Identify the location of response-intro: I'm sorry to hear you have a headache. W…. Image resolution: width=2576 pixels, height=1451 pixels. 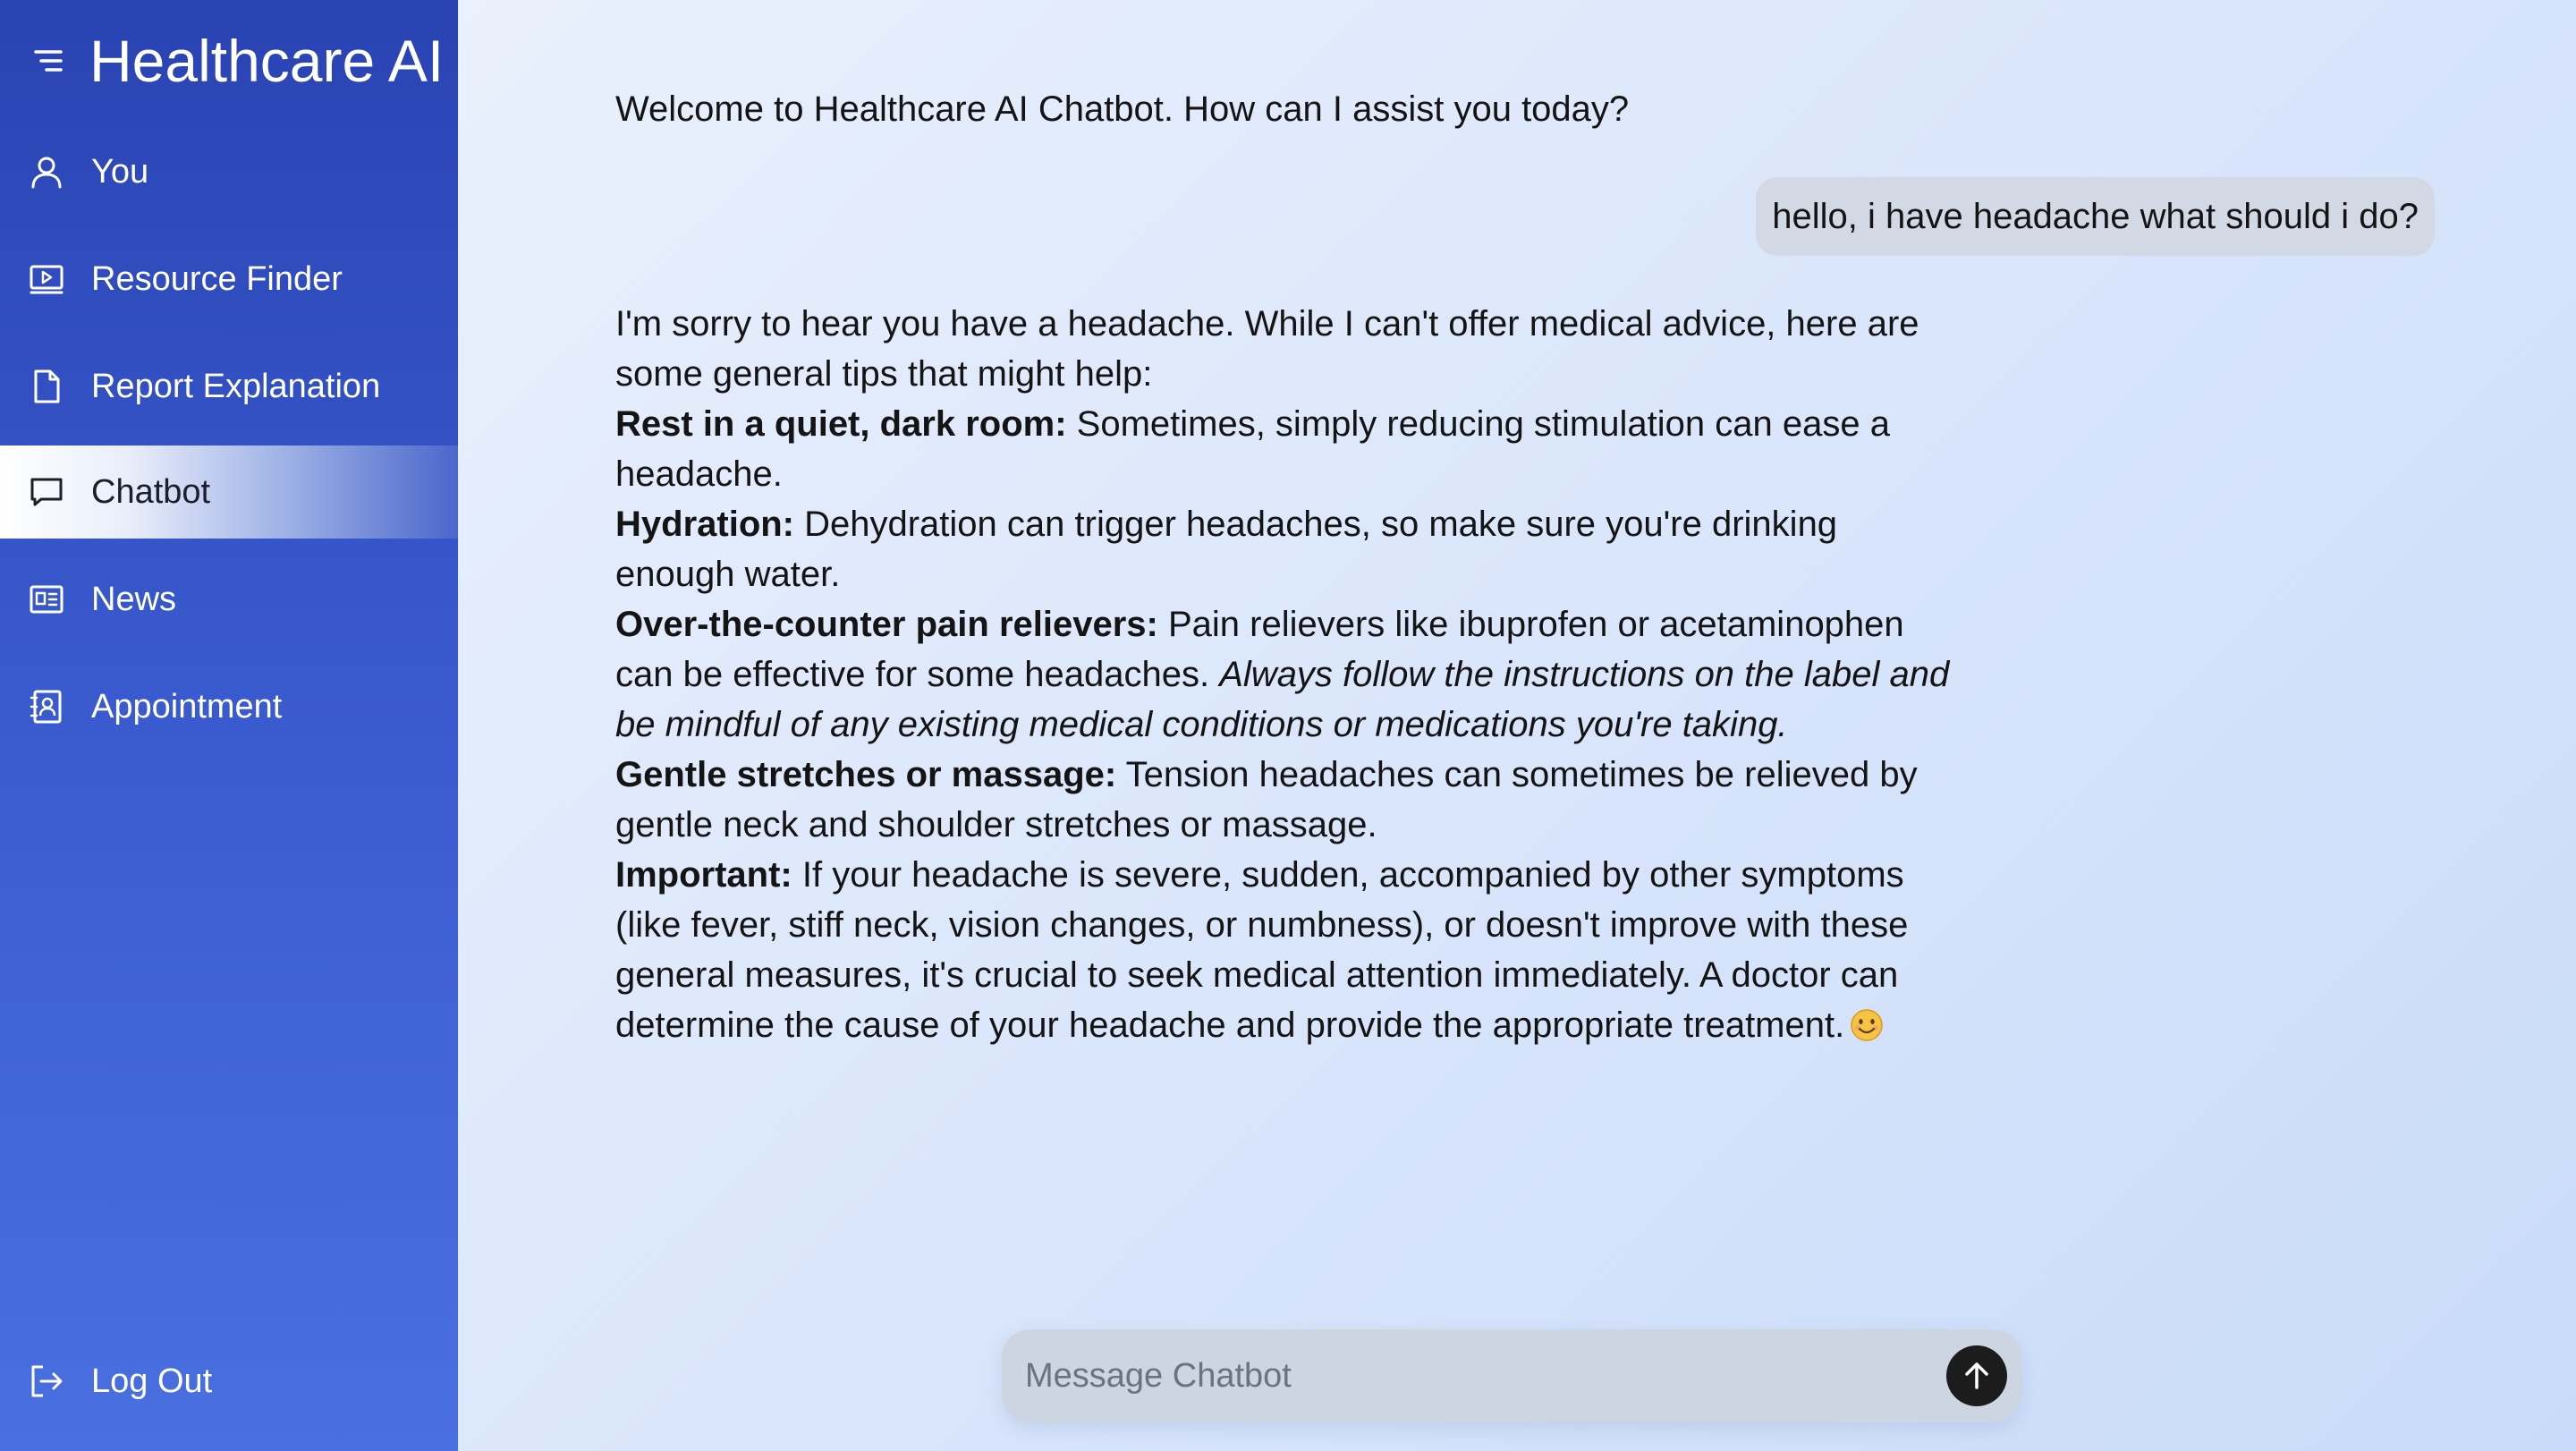
(1267, 349).